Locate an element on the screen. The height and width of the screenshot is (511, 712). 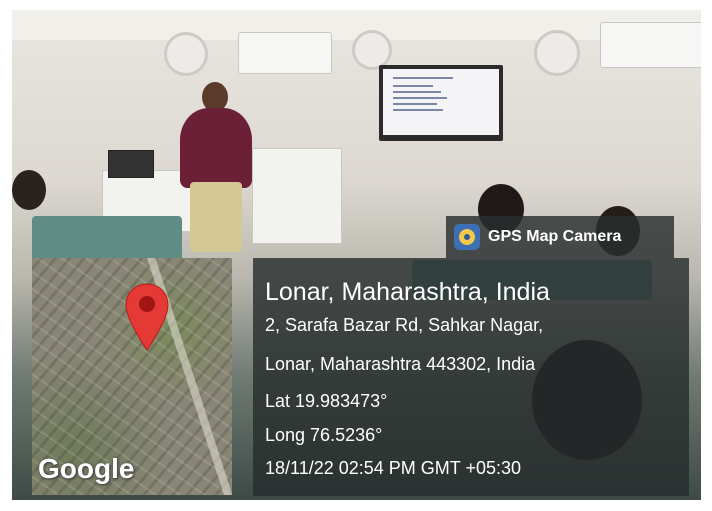
app-badge: GPS Map Camera is located at coordinates (560, 237).